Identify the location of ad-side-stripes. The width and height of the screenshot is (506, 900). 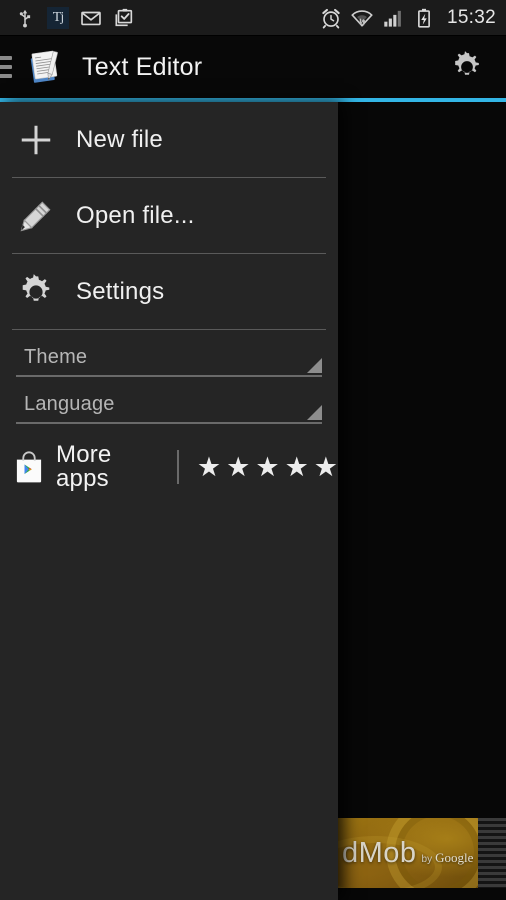
(492, 853).